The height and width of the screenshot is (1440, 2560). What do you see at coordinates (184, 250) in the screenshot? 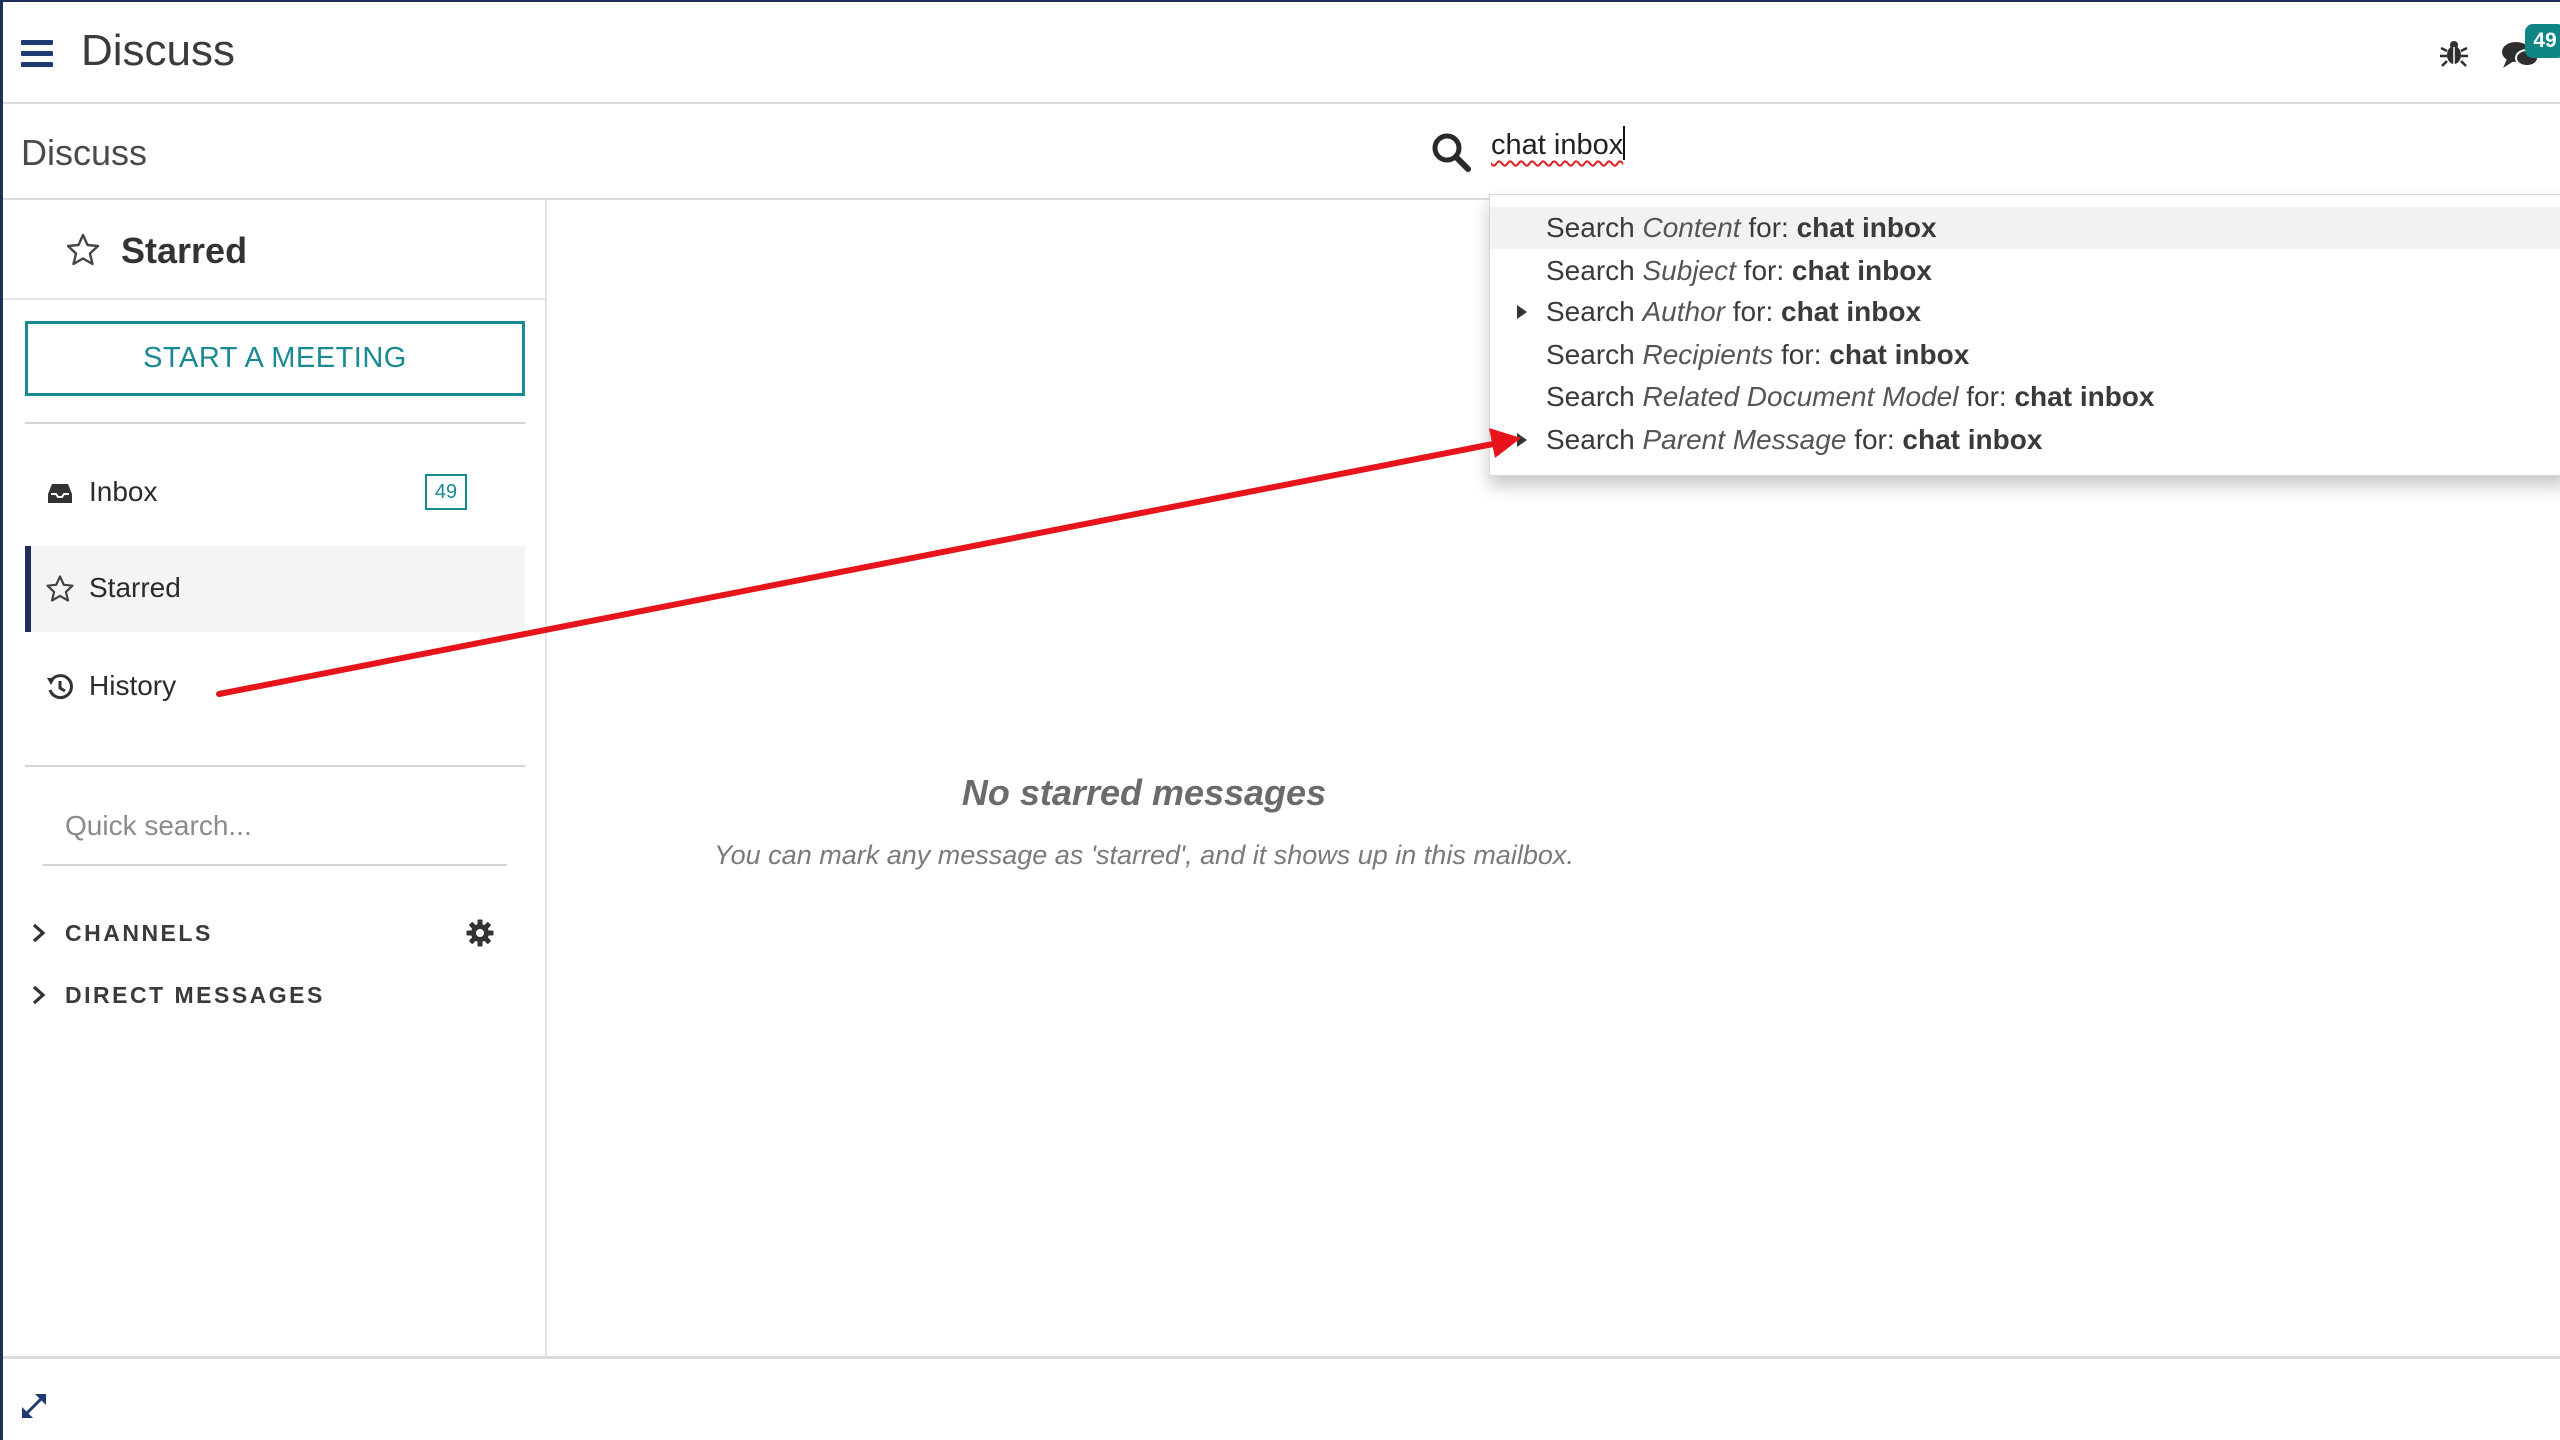
I see `thread-title: Starred` at bounding box center [184, 250].